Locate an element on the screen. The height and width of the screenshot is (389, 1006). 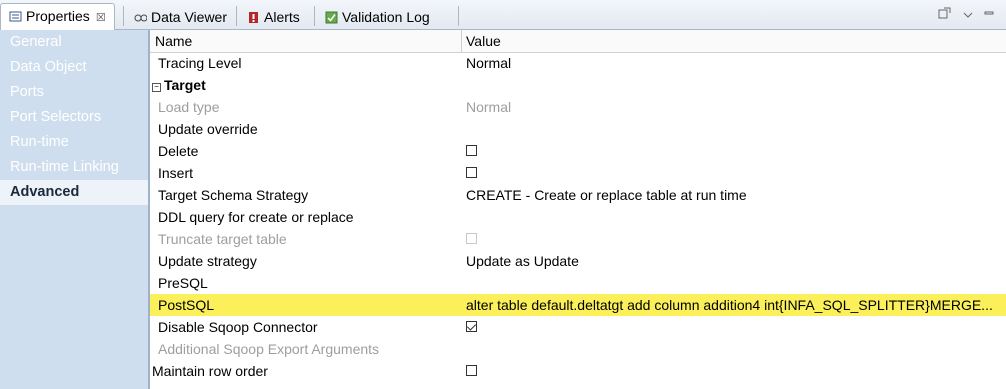
tab-alerts: Alerts is located at coordinates (273, 17).